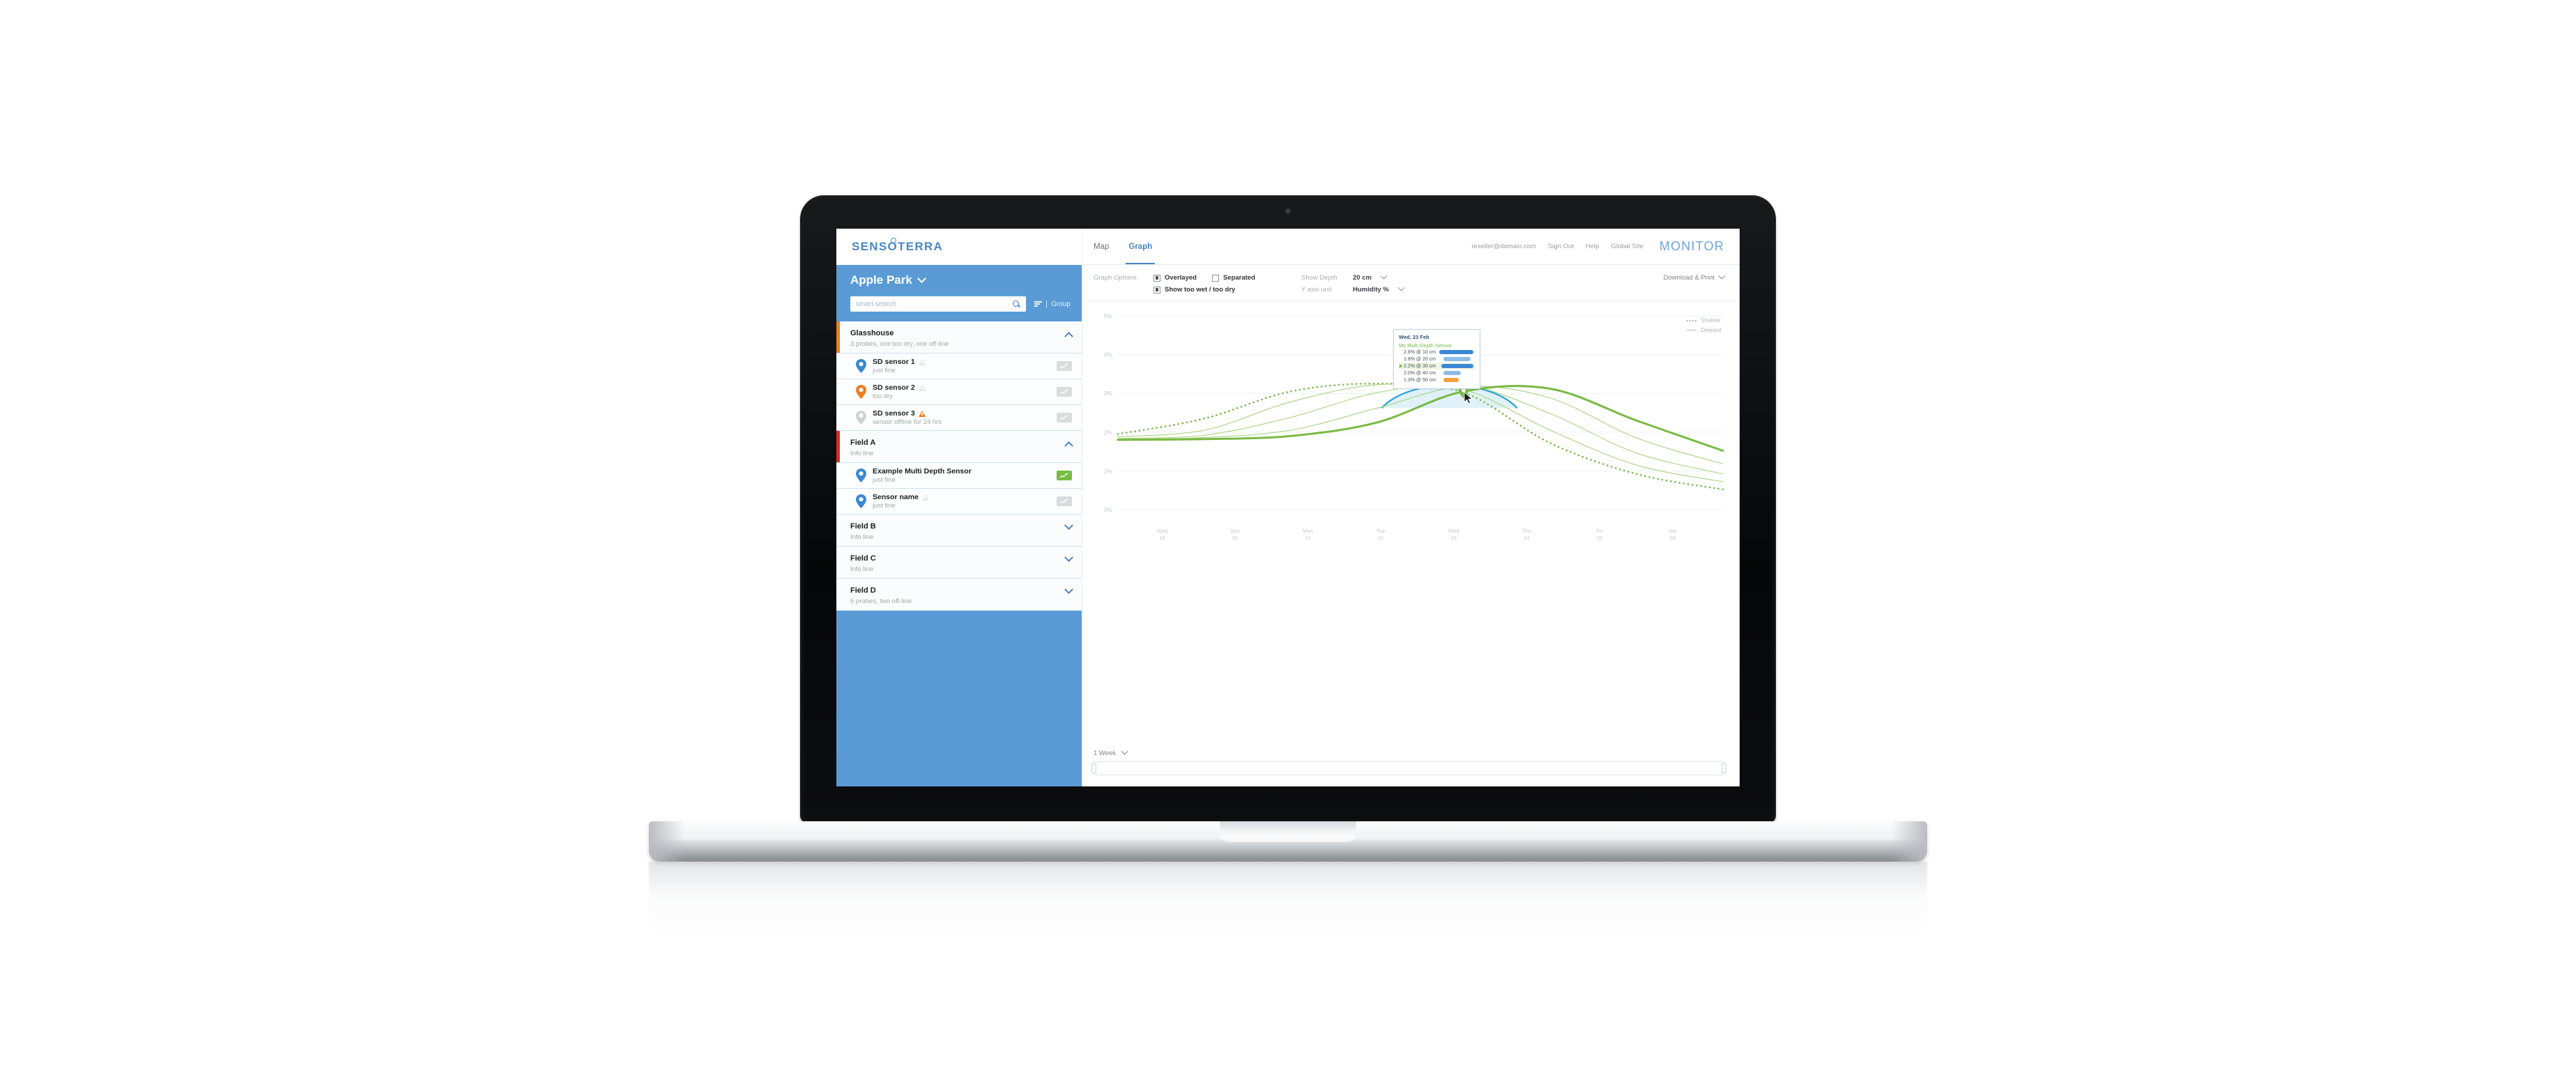  I want to click on x-tick-date: 25, so click(1599, 538).